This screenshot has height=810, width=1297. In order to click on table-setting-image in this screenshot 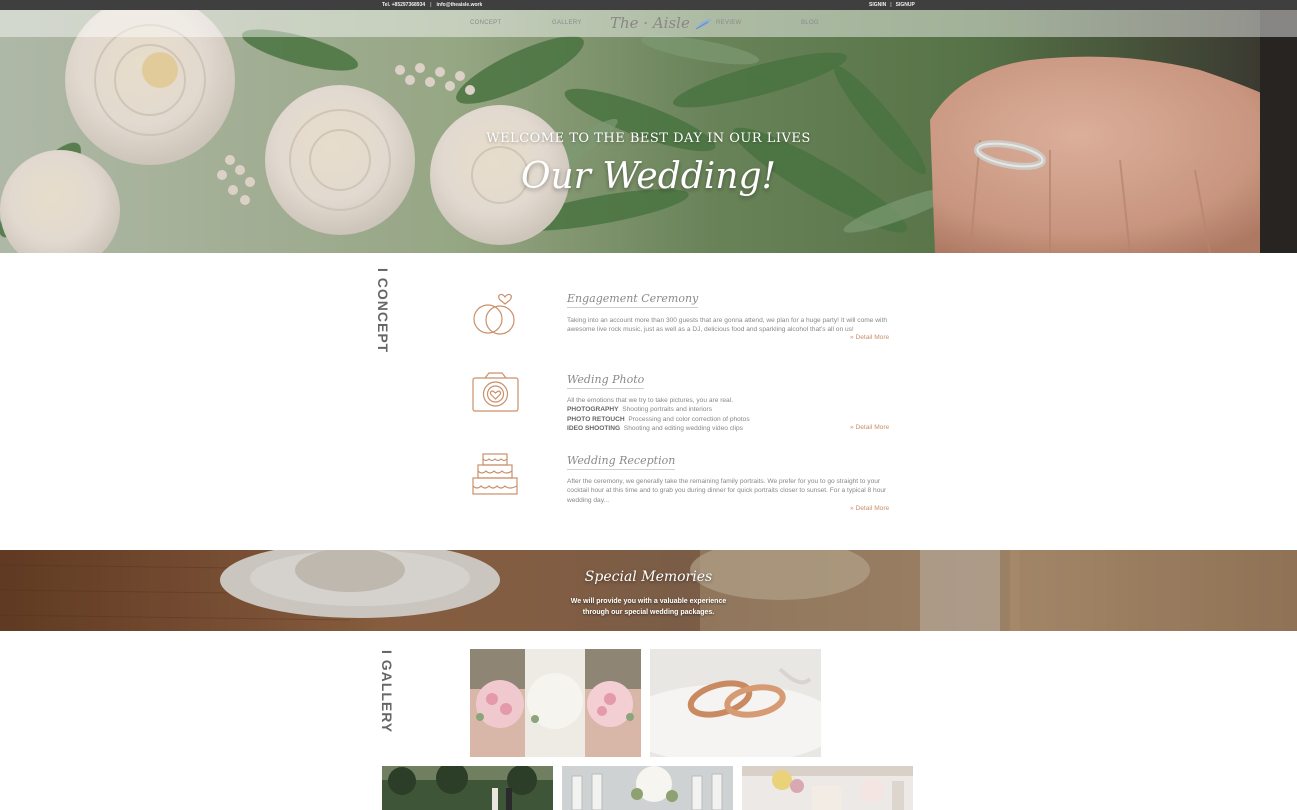, I will do `click(648, 590)`.